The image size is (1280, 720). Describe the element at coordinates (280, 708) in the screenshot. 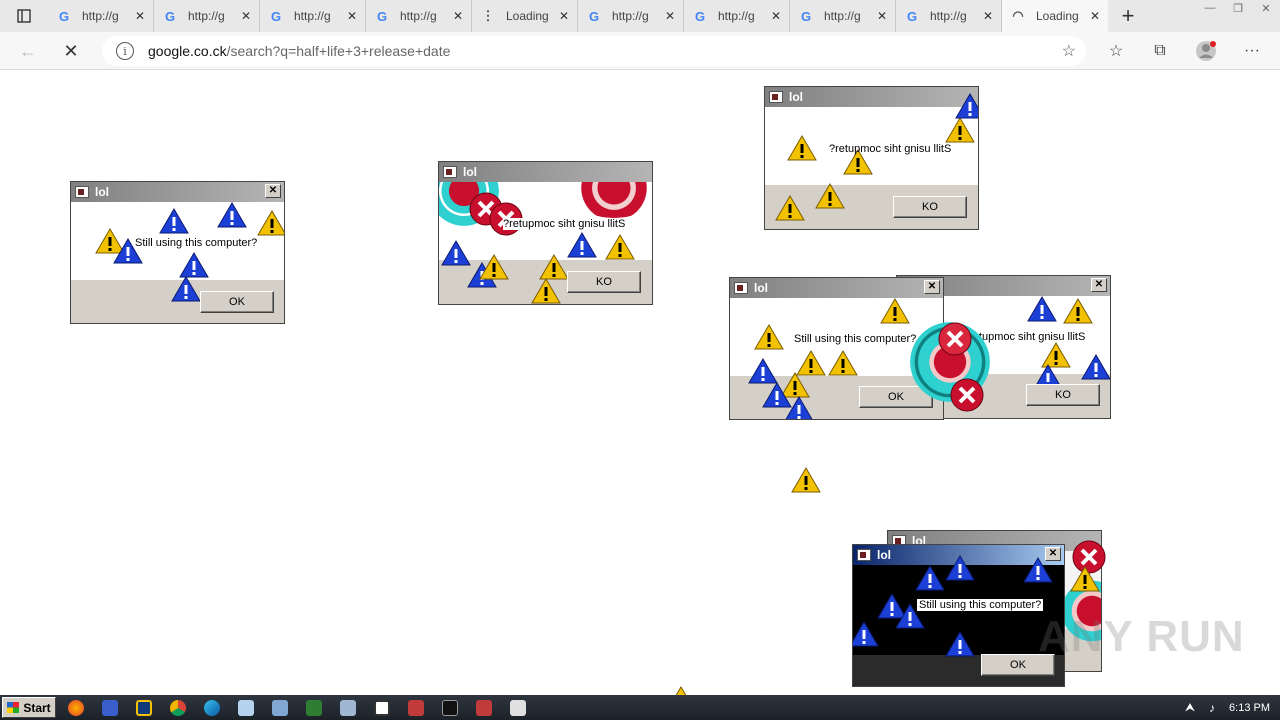

I see `computer-icon` at that location.